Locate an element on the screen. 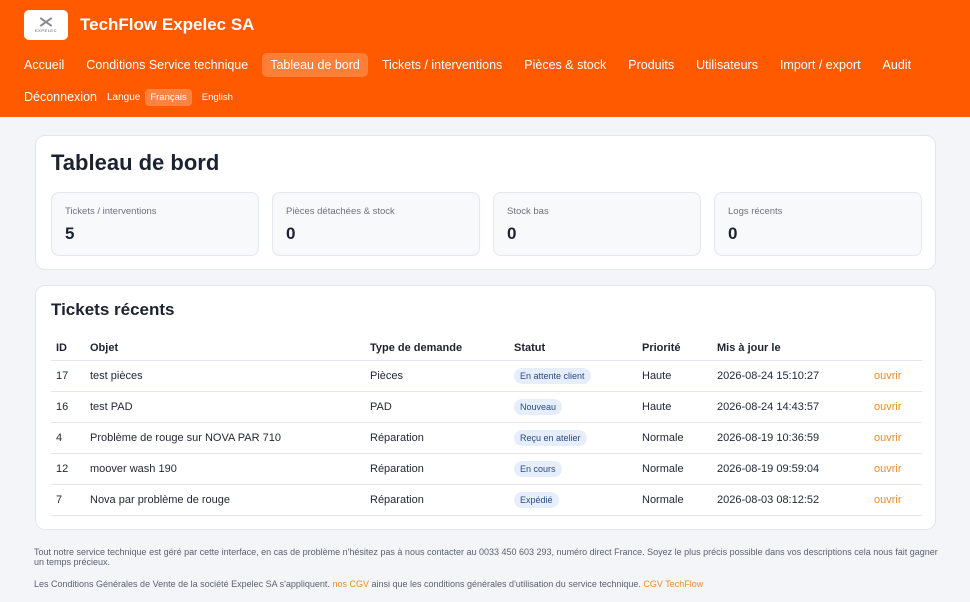 Image resolution: width=970 pixels, height=602 pixels. nav-audit: Audit is located at coordinates (897, 65).